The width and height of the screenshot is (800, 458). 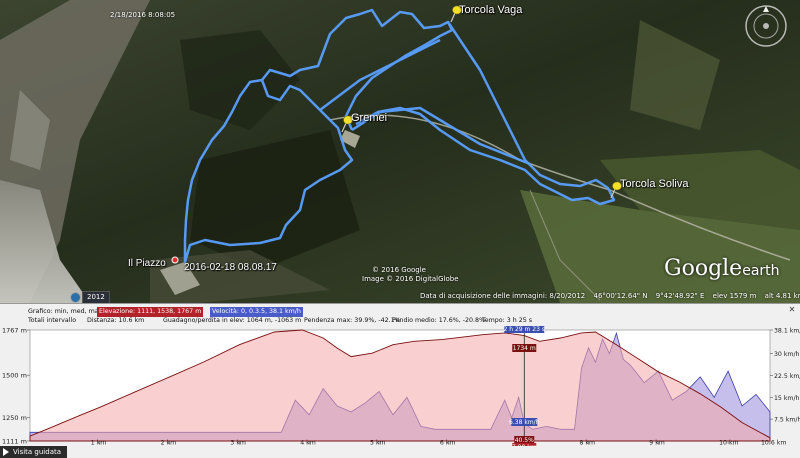 What do you see at coordinates (14, 418) in the screenshot?
I see `y-left-tick-label: 1250 m` at bounding box center [14, 418].